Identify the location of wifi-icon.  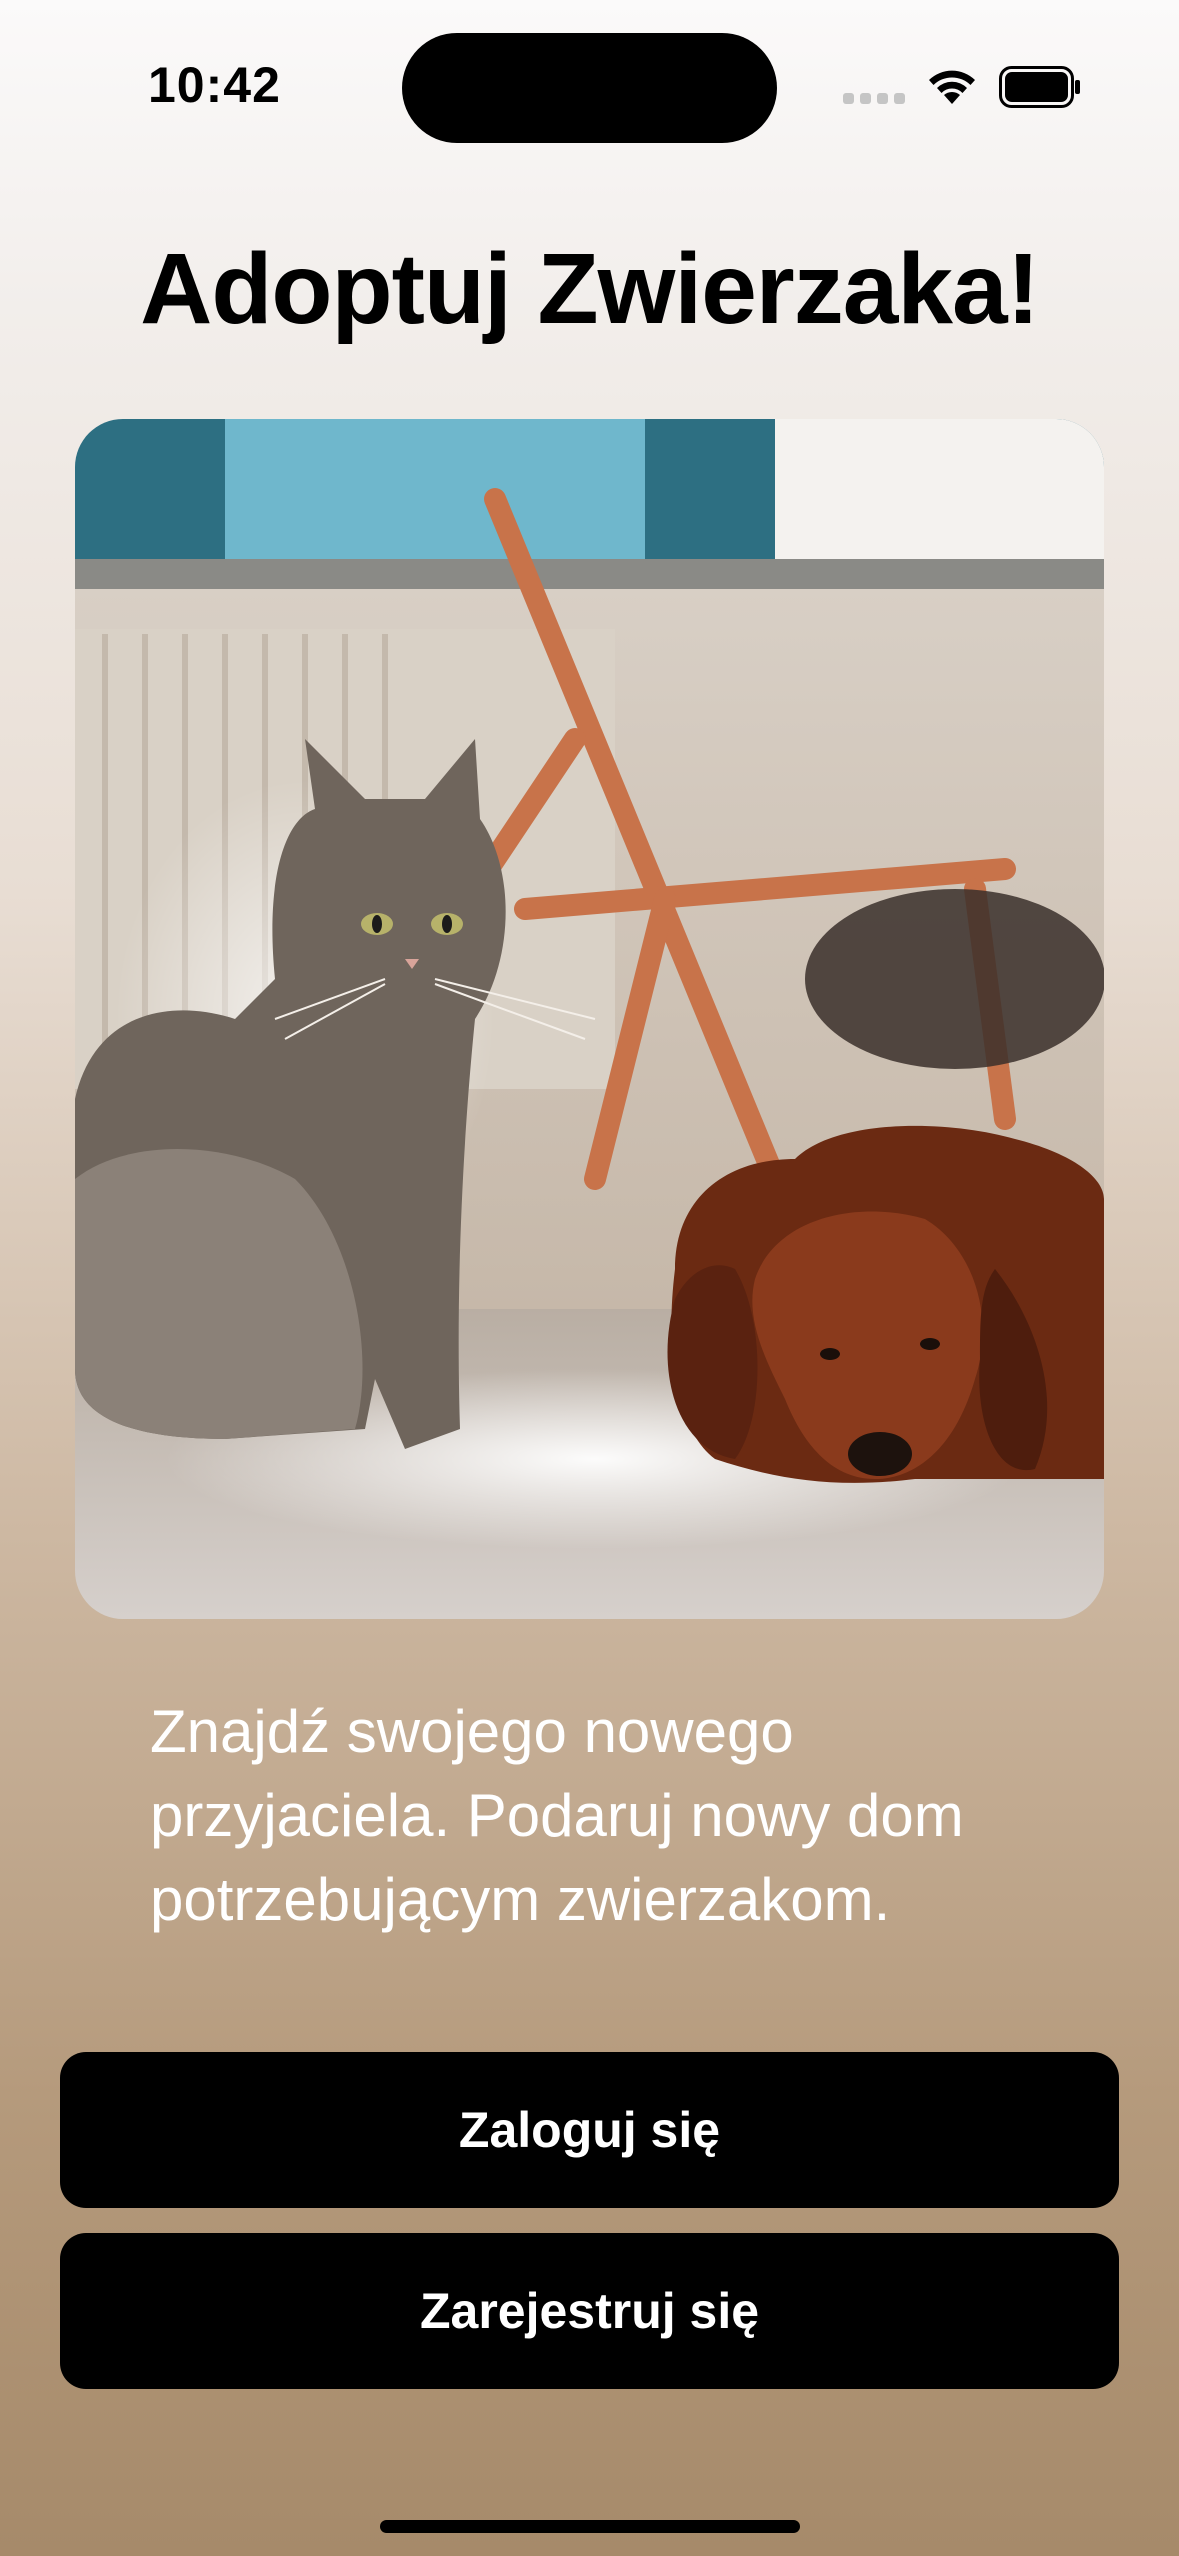
(952, 86).